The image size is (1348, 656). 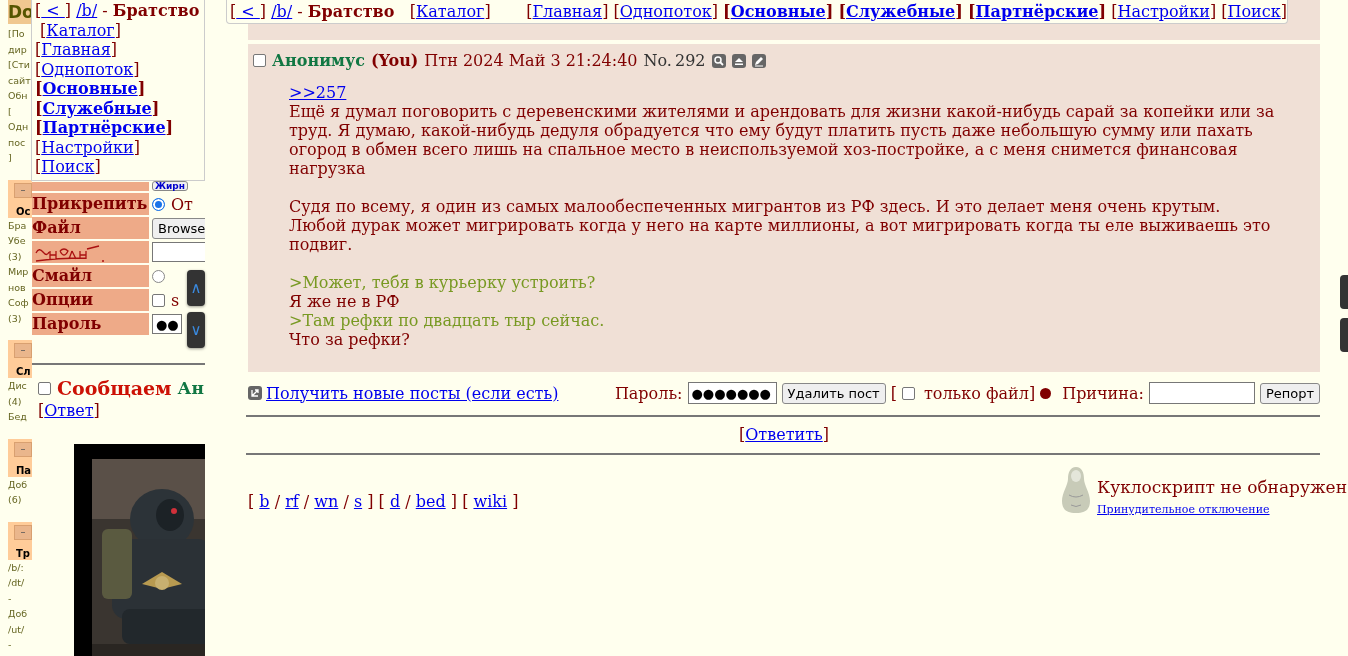 I want to click on menu-link: Основные, so click(x=90, y=88).